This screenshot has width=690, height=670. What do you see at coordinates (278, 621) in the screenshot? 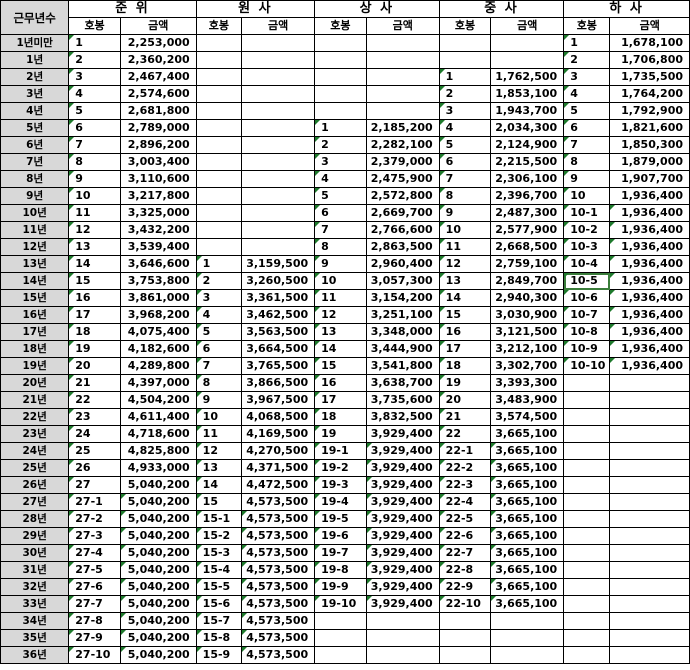
I see `master-sergeant-amount-cell: 4,573,500` at bounding box center [278, 621].